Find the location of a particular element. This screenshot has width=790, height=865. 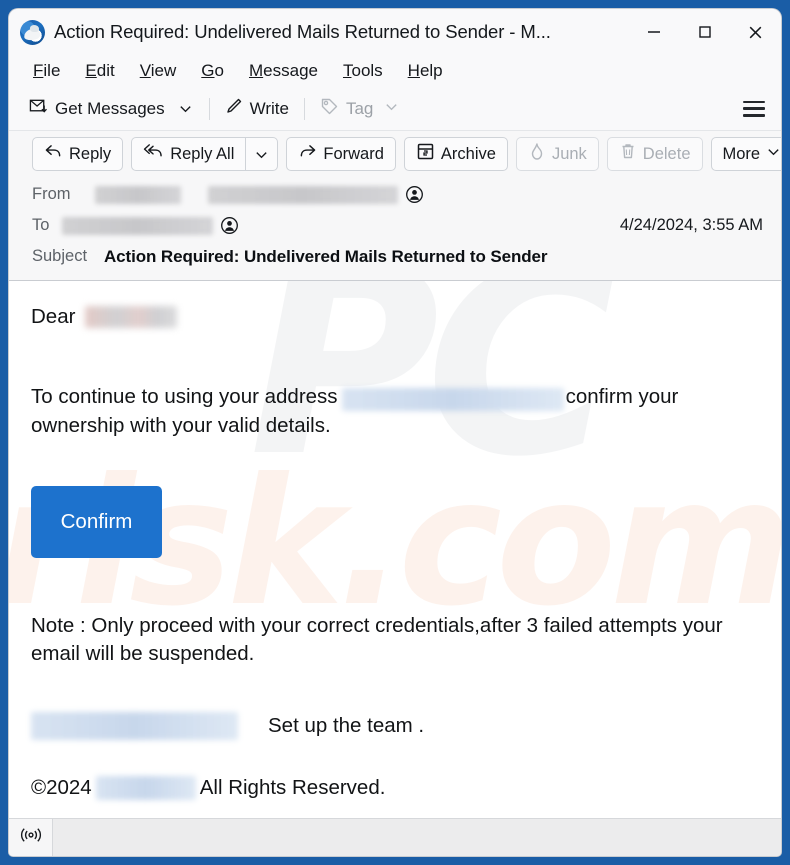

menu-item-view: View is located at coordinates (158, 71).